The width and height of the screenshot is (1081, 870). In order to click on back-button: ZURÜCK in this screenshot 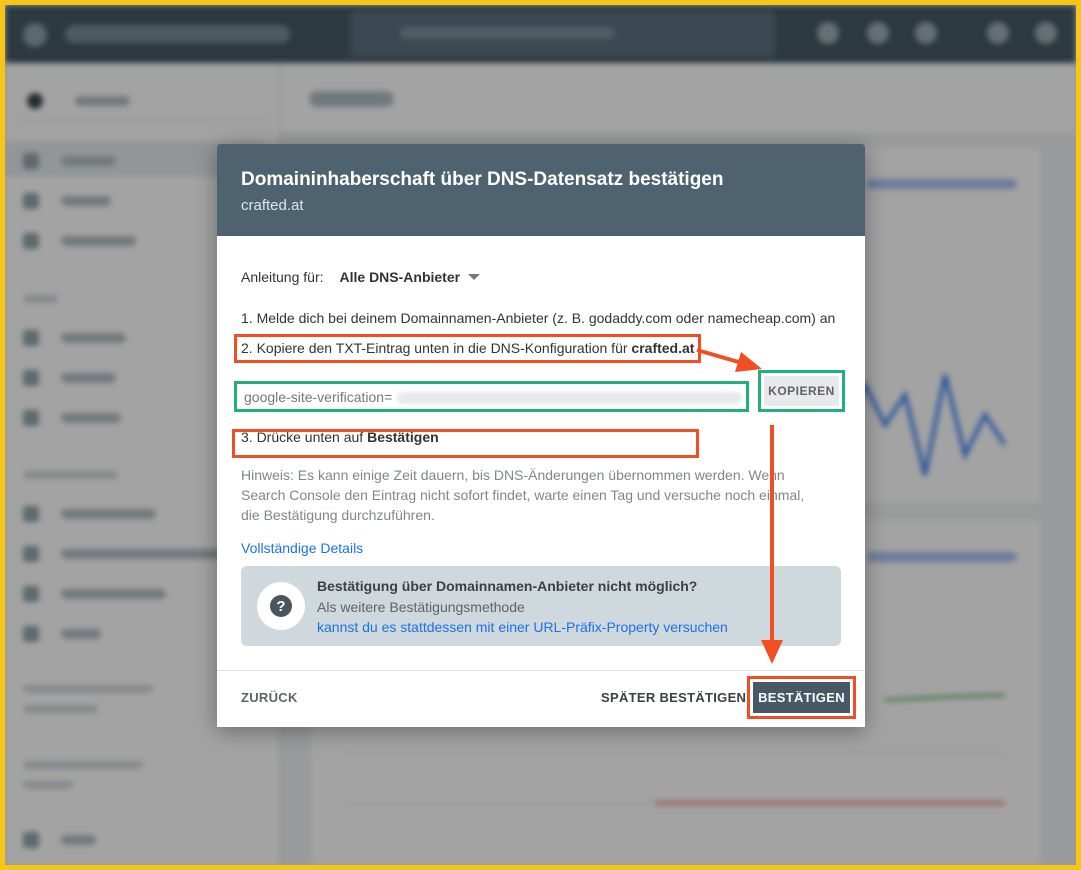, I will do `click(269, 697)`.